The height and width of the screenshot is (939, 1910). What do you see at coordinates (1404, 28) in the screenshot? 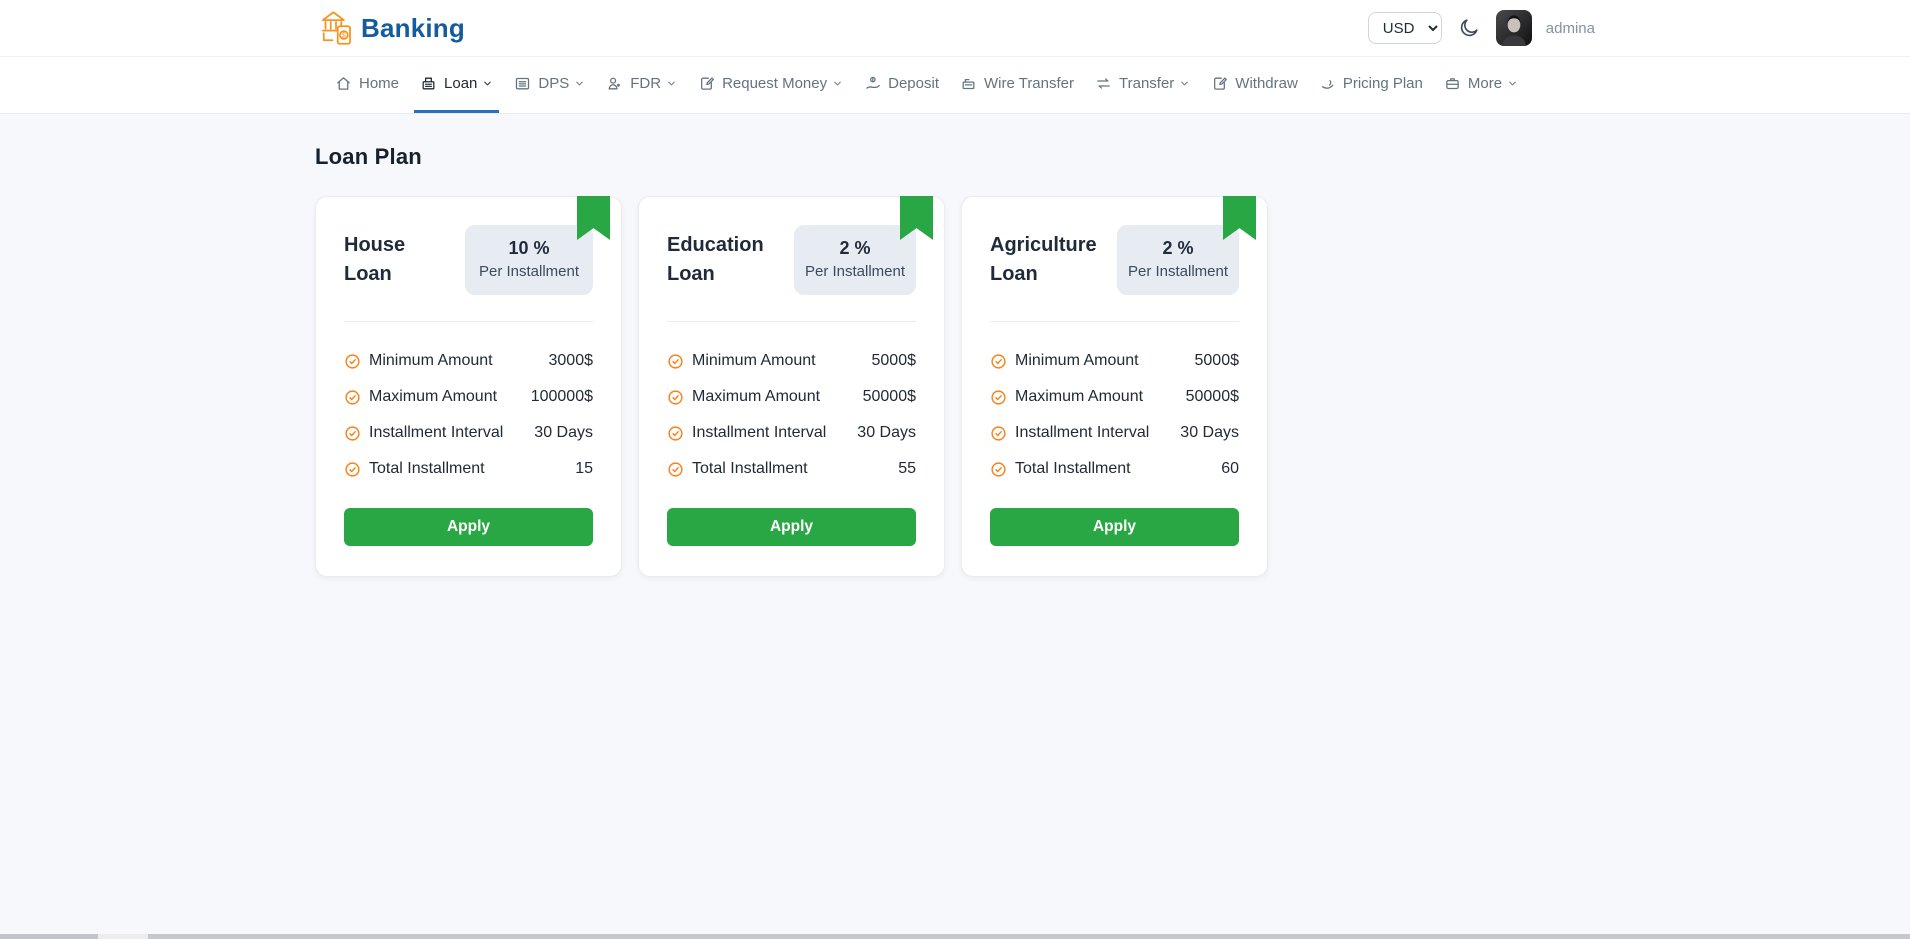
I see `currency-select: USD` at bounding box center [1404, 28].